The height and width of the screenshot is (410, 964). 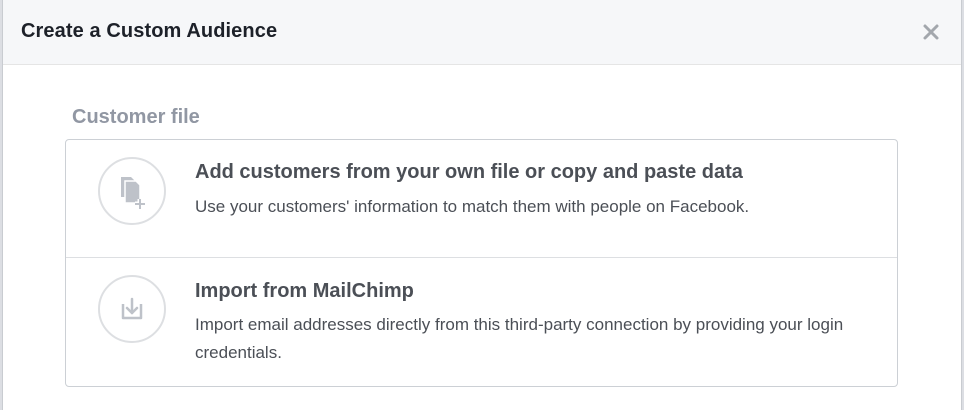 I want to click on option-title: Import from MailChimp, so click(x=304, y=291).